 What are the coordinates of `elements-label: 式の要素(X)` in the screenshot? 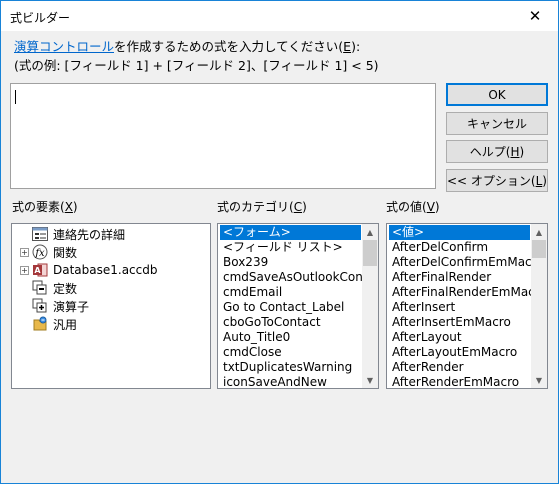 It's located at (45, 206).